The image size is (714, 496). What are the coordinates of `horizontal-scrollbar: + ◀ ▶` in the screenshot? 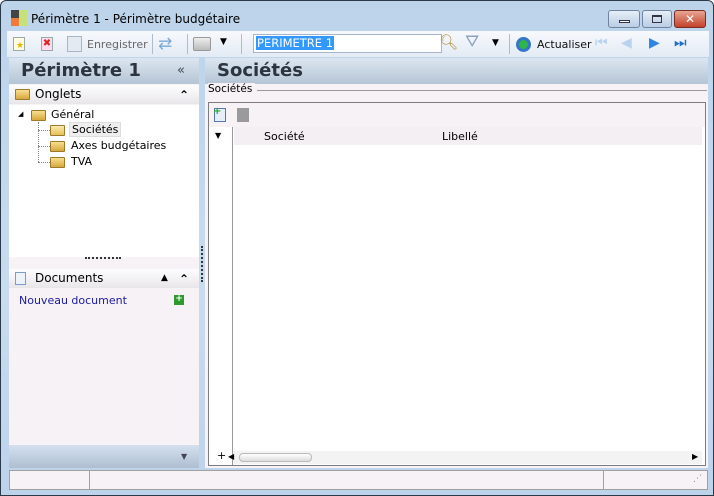 It's located at (459, 456).